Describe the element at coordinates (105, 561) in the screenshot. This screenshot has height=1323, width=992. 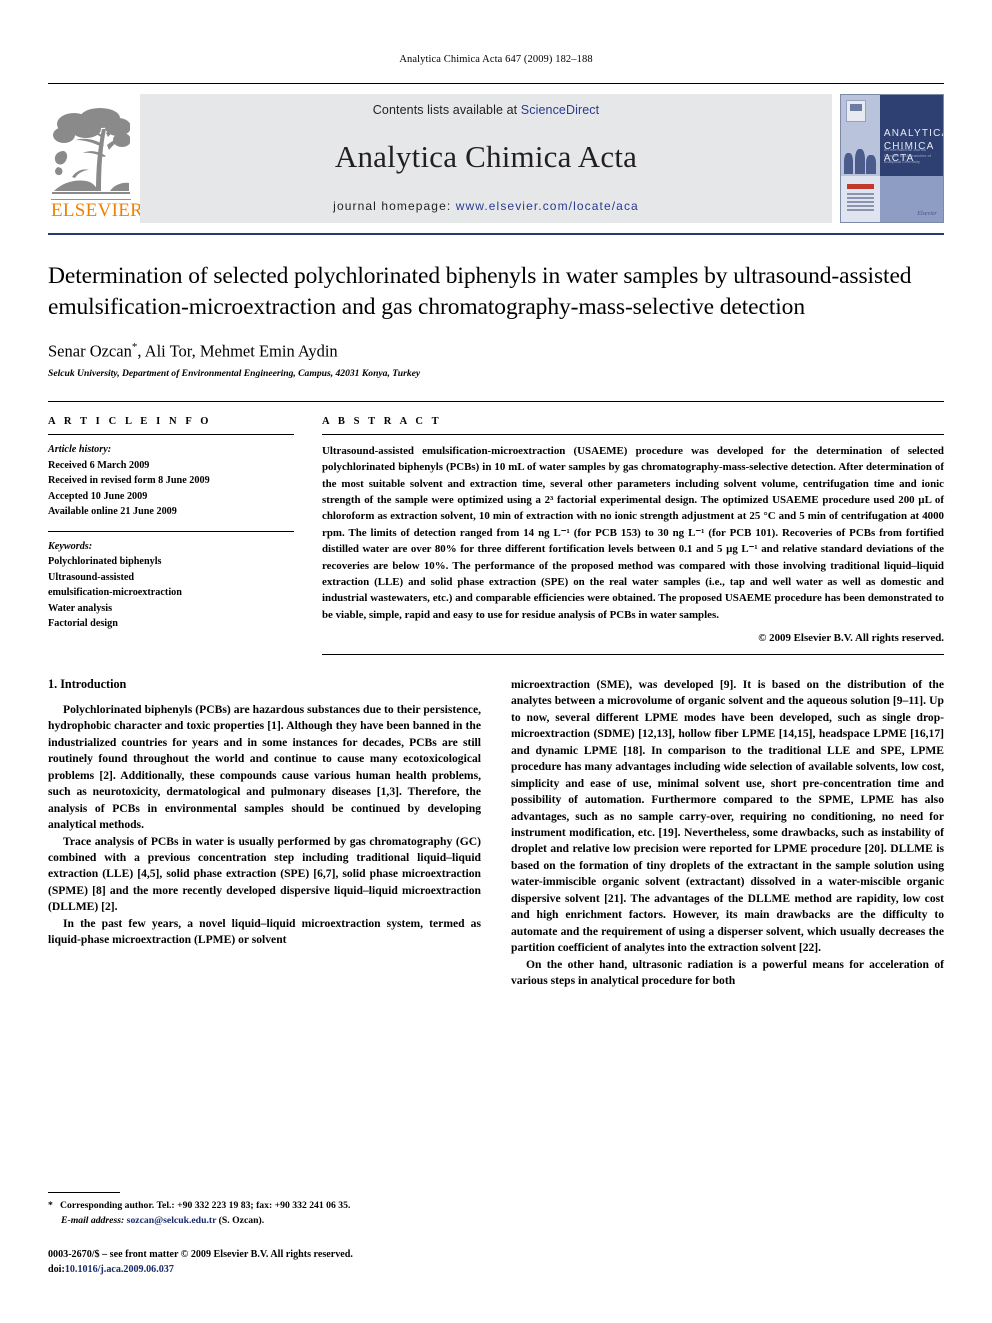
I see `keyword-item: Polychlorinated biphenyls` at that location.